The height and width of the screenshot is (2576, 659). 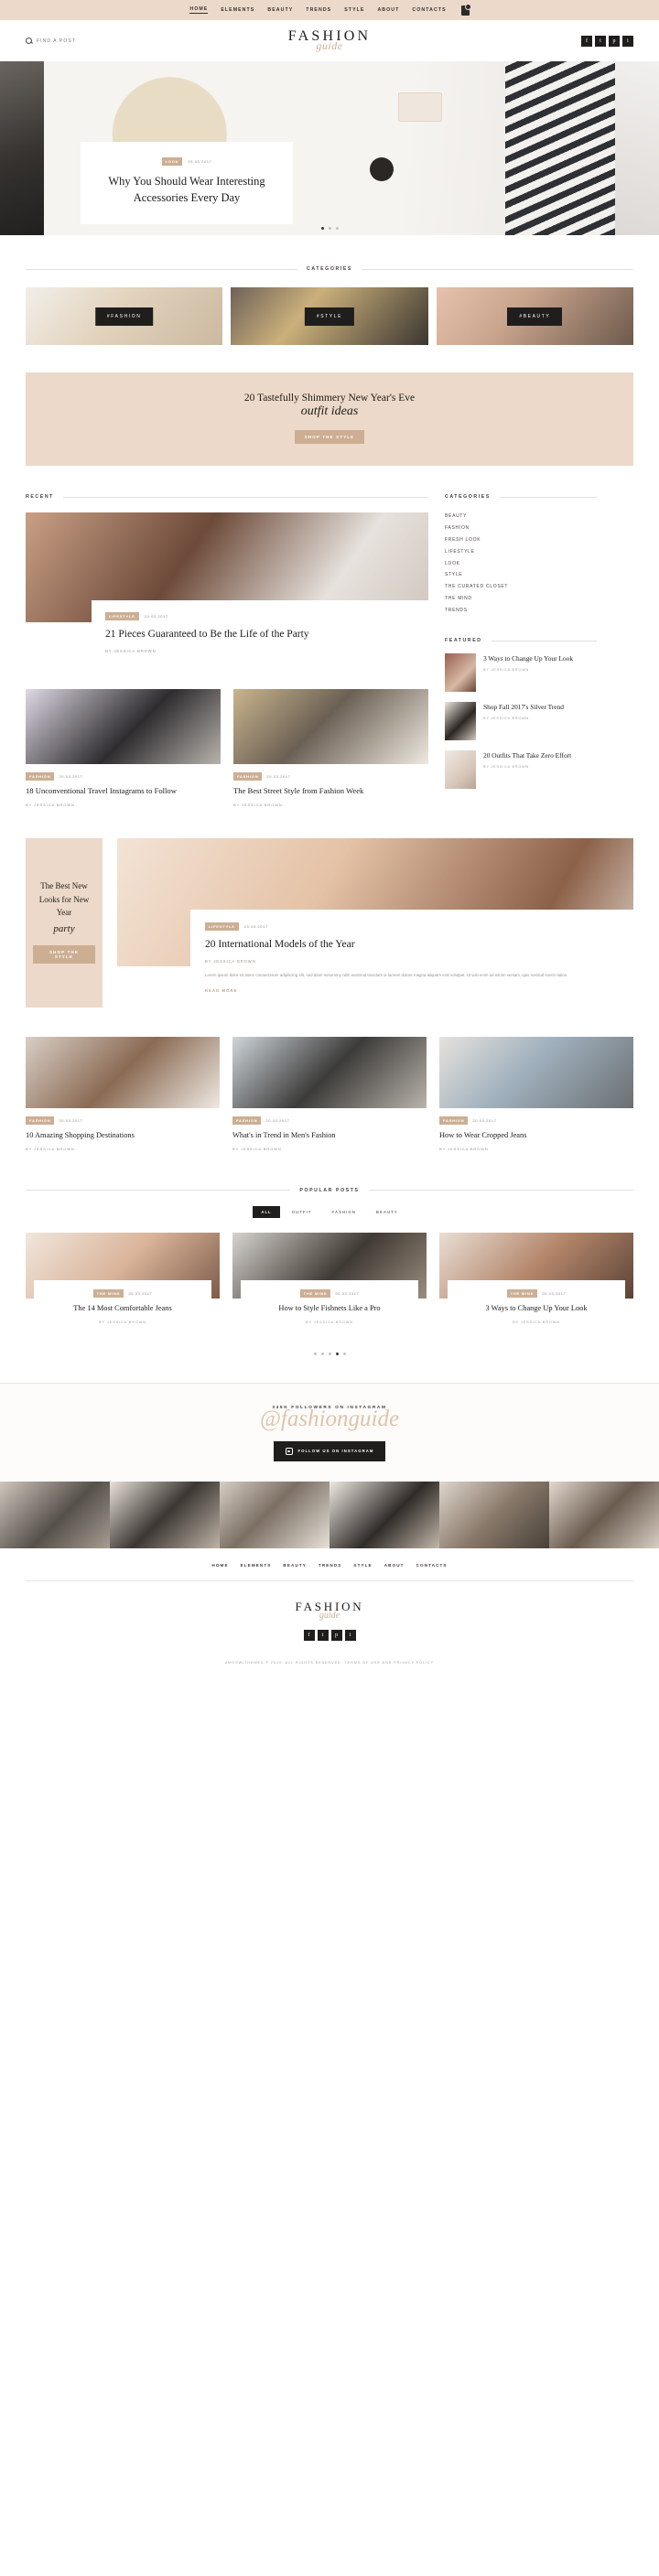 I want to click on post-card-title: What's in Trend in Men's Fashion, so click(x=329, y=1135).